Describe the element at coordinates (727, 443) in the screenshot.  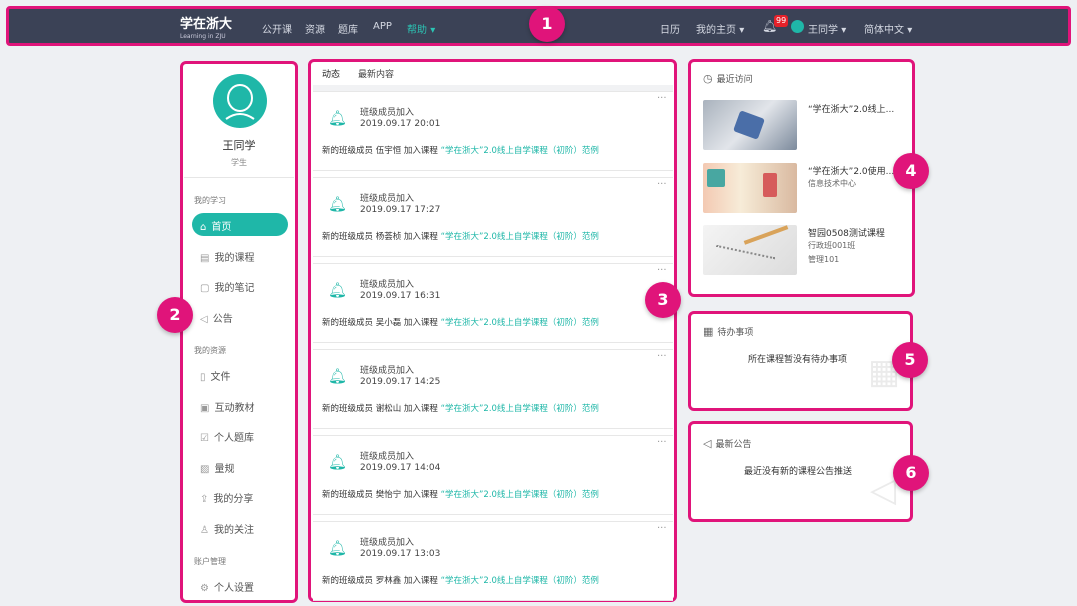
I see `announcement-title: ◁ 最新公告` at that location.